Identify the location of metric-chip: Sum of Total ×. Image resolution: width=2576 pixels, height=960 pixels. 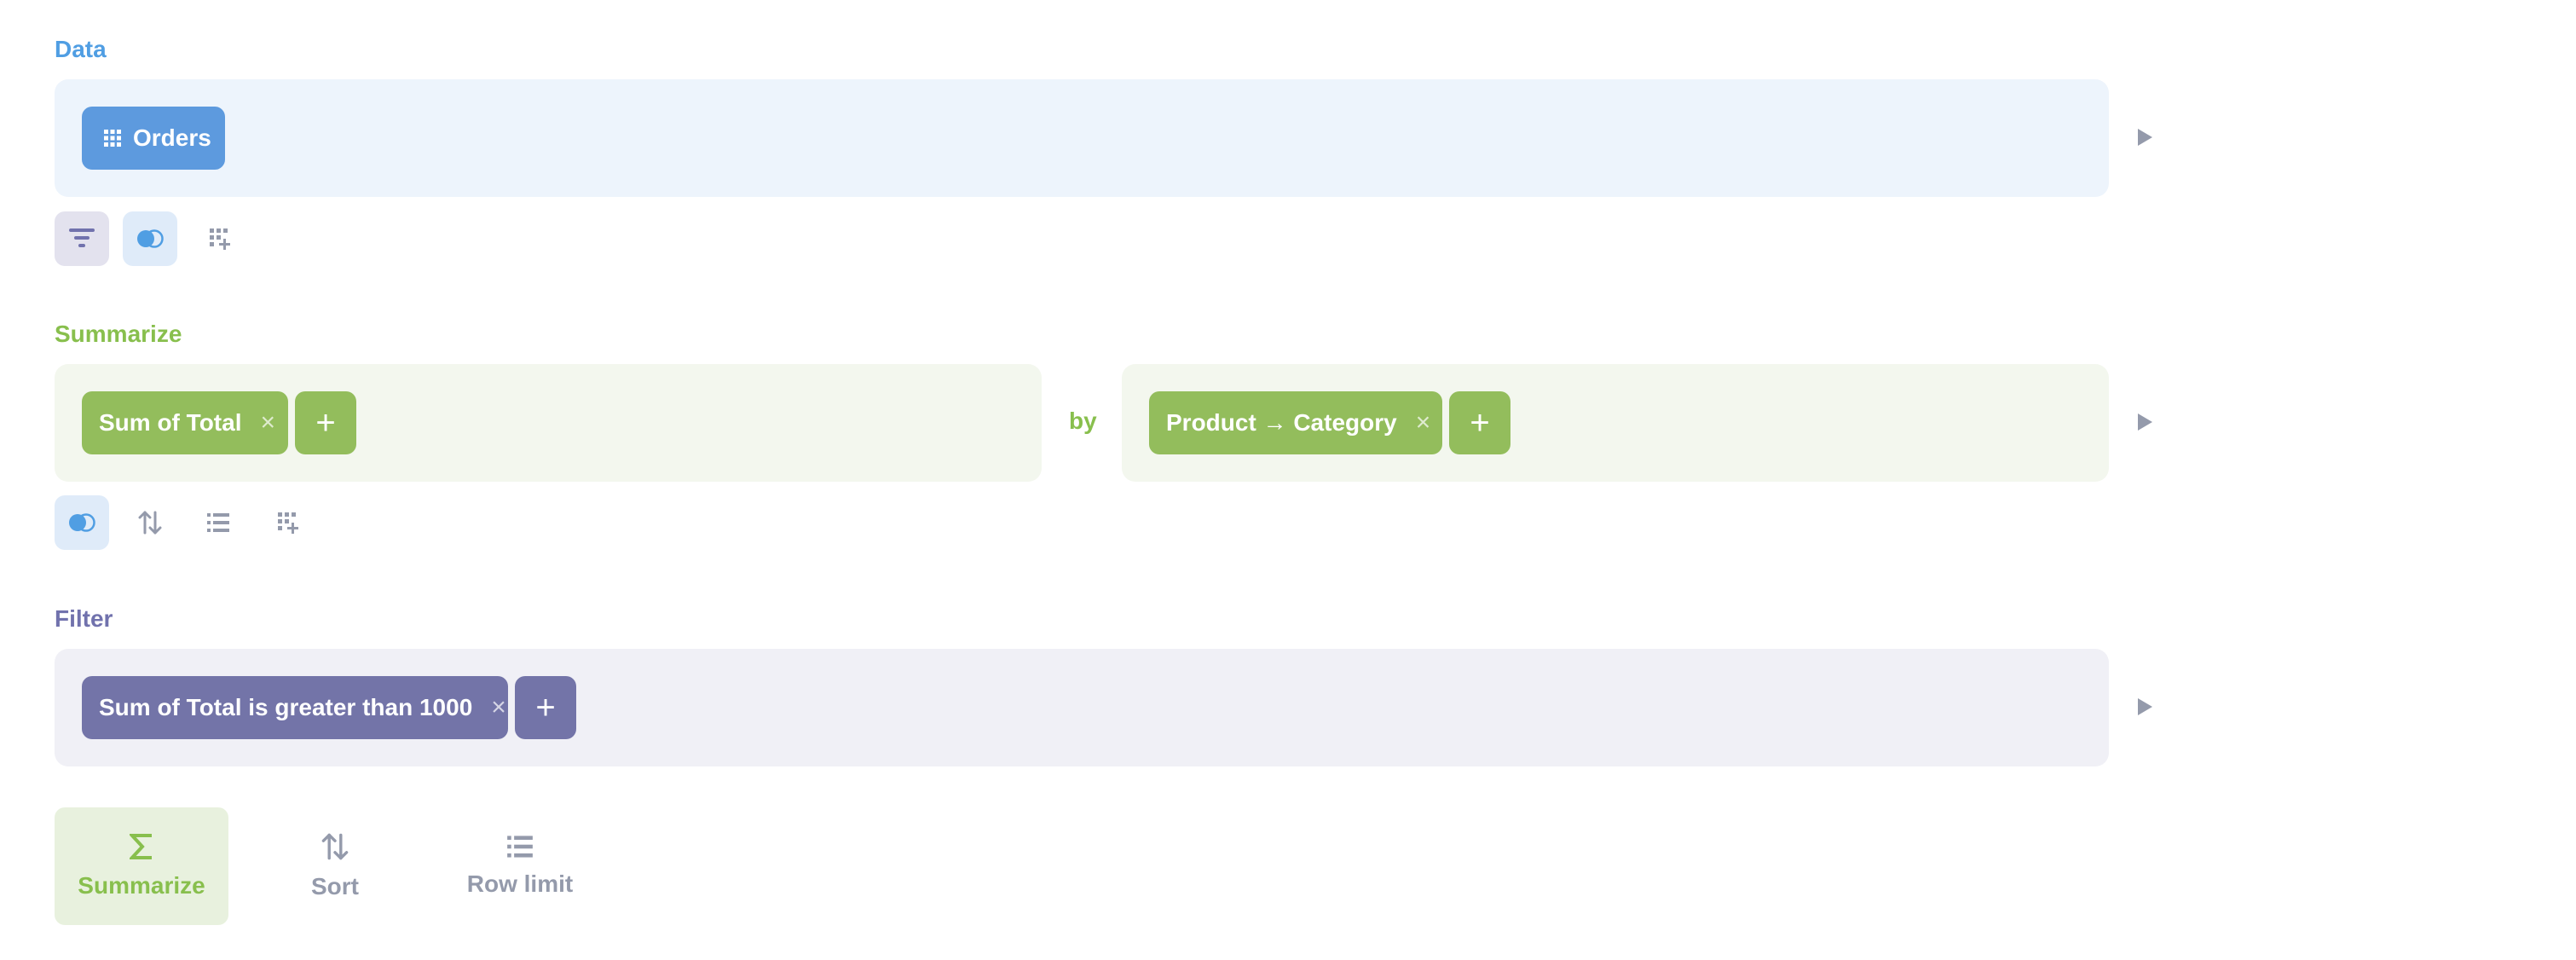
(185, 422).